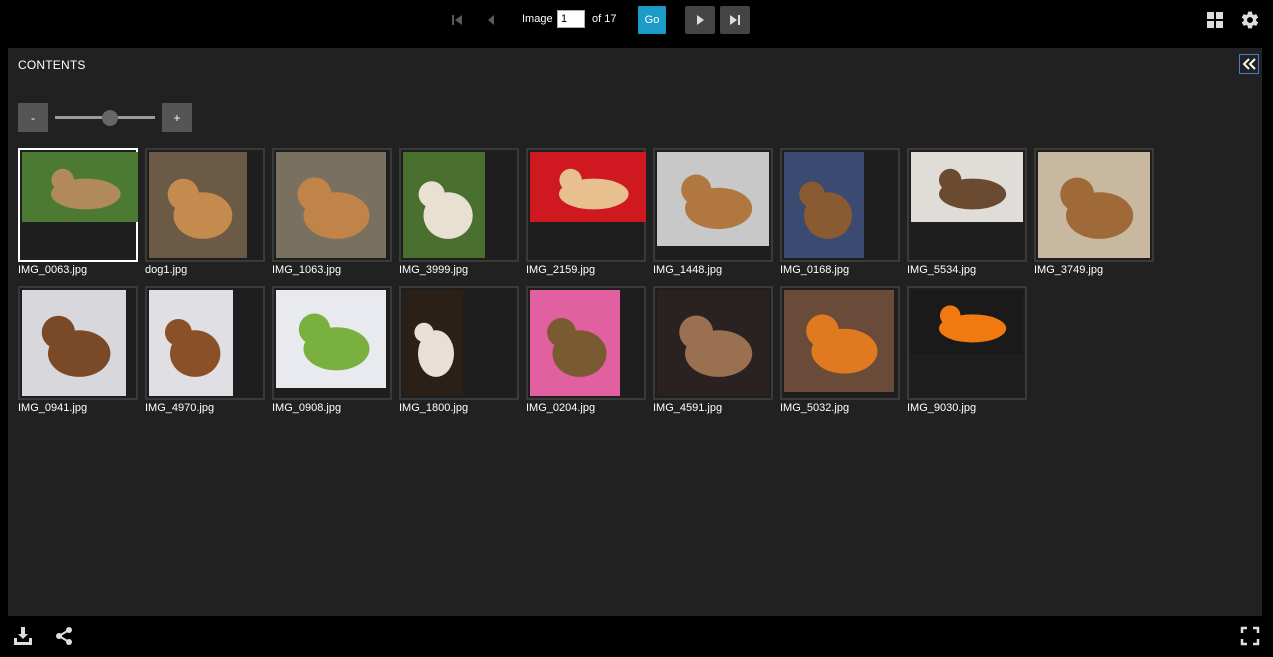 The width and height of the screenshot is (1273, 657). I want to click on thumbnail-caption: IMG_0168.jpg, so click(815, 270).